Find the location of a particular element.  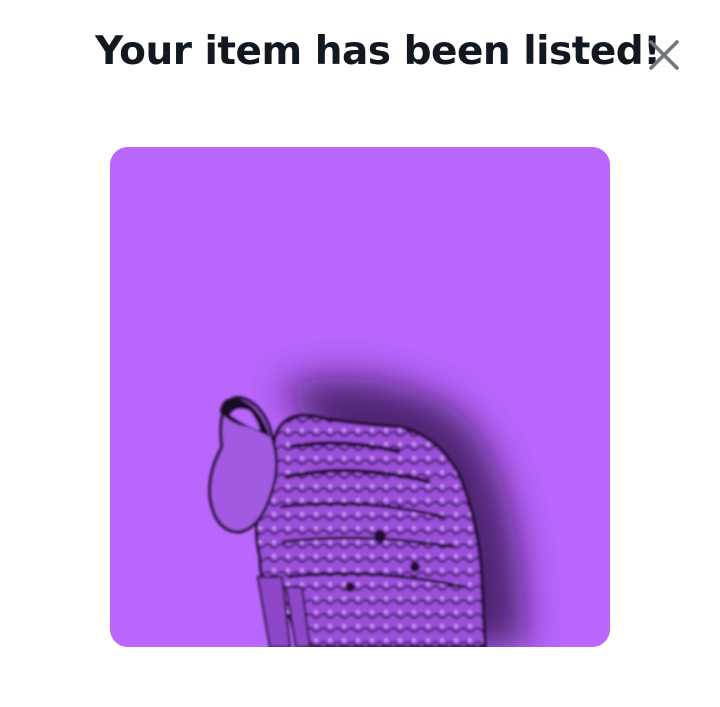

close-icon is located at coordinates (664, 55).